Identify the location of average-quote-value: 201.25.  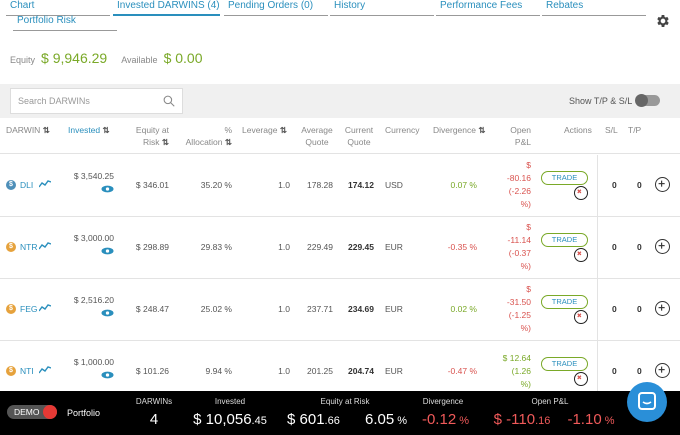
(320, 371).